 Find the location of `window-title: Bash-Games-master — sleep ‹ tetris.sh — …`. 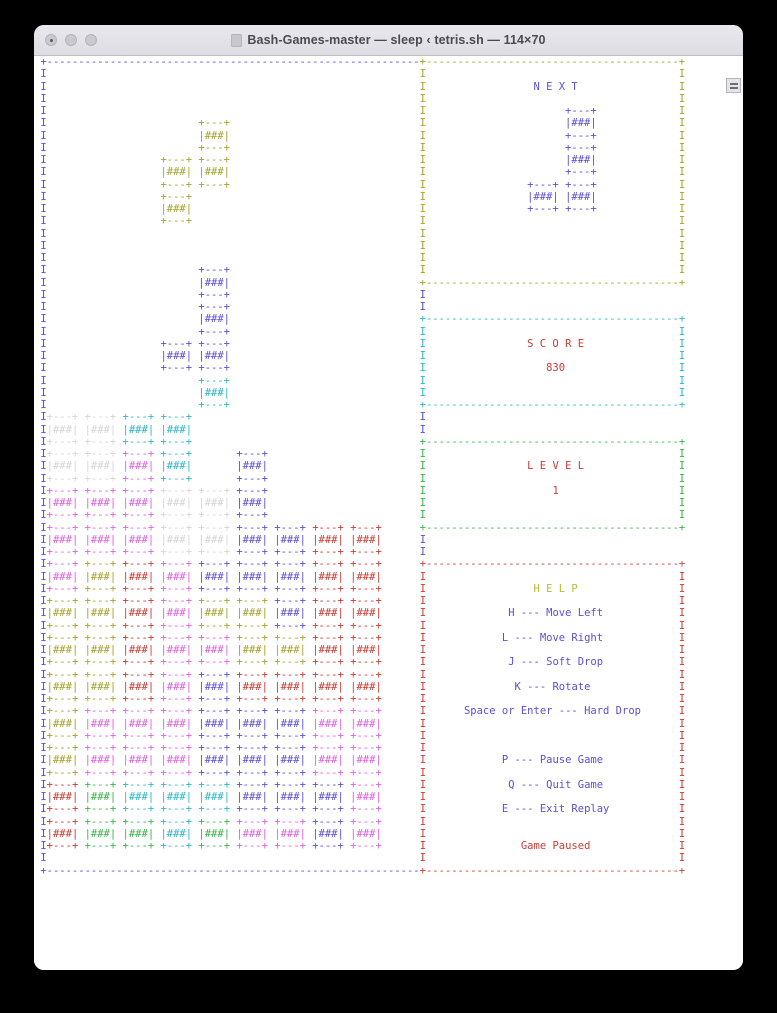

window-title: Bash-Games-master — sleep ‹ tetris.sh — … is located at coordinates (396, 40).